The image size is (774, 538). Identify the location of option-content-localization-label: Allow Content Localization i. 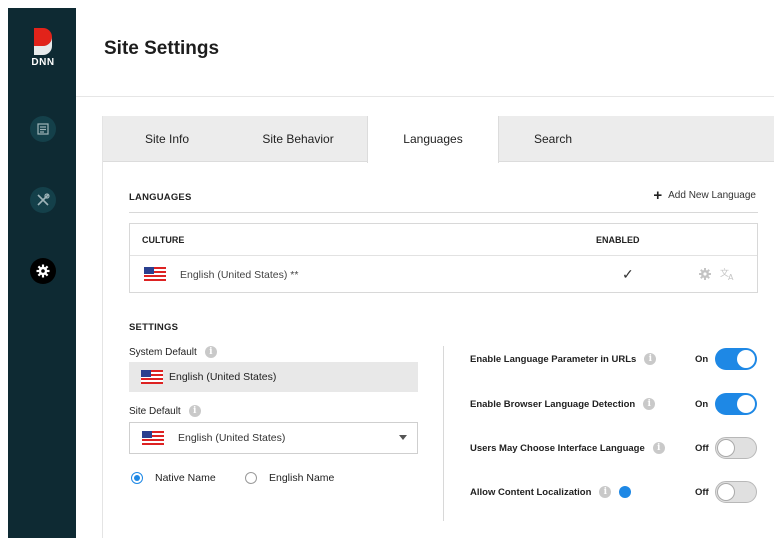
(551, 492).